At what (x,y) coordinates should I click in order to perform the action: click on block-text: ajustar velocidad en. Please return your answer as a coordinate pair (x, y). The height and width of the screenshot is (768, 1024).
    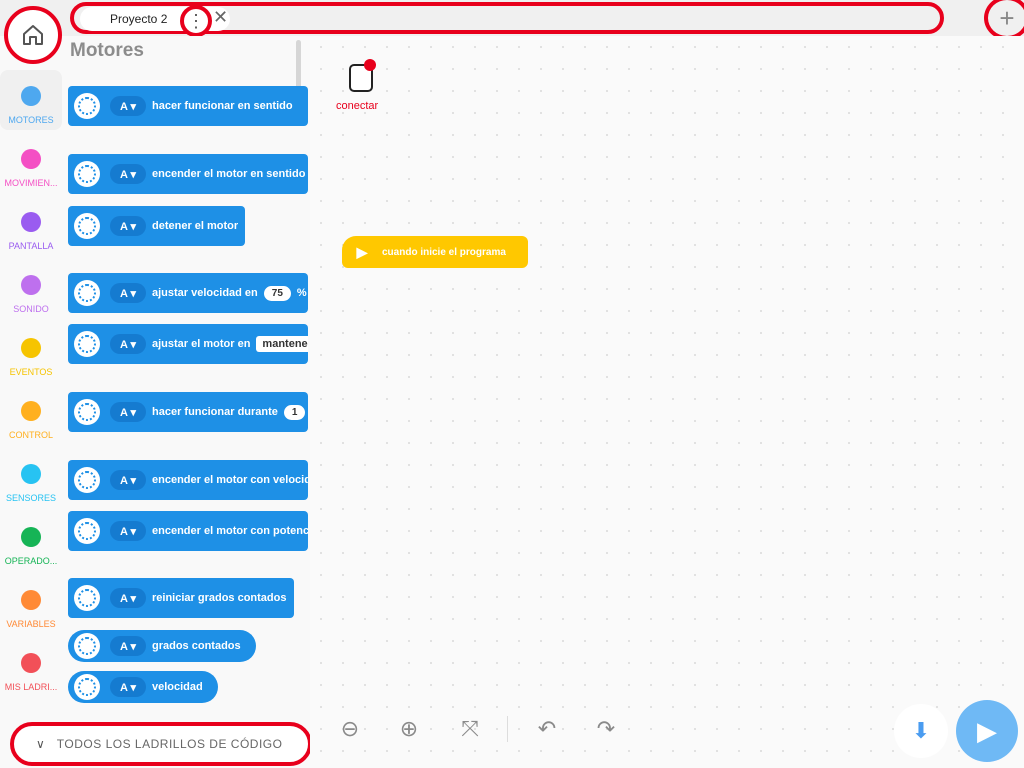
    Looking at the image, I should click on (205, 293).